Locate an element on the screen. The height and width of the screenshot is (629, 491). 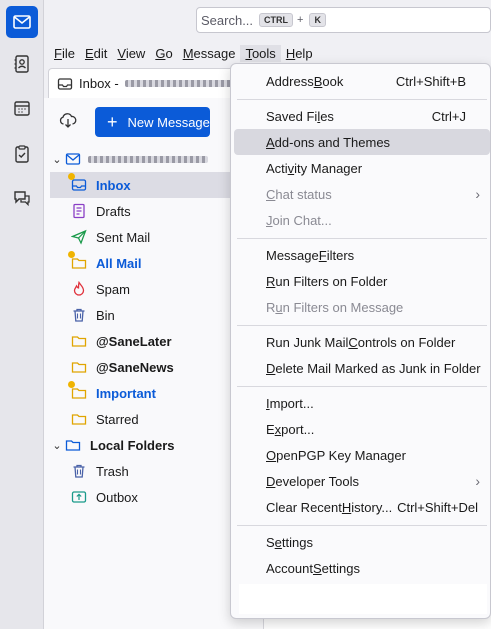
calendar-space-button is located at coordinates (22, 108).